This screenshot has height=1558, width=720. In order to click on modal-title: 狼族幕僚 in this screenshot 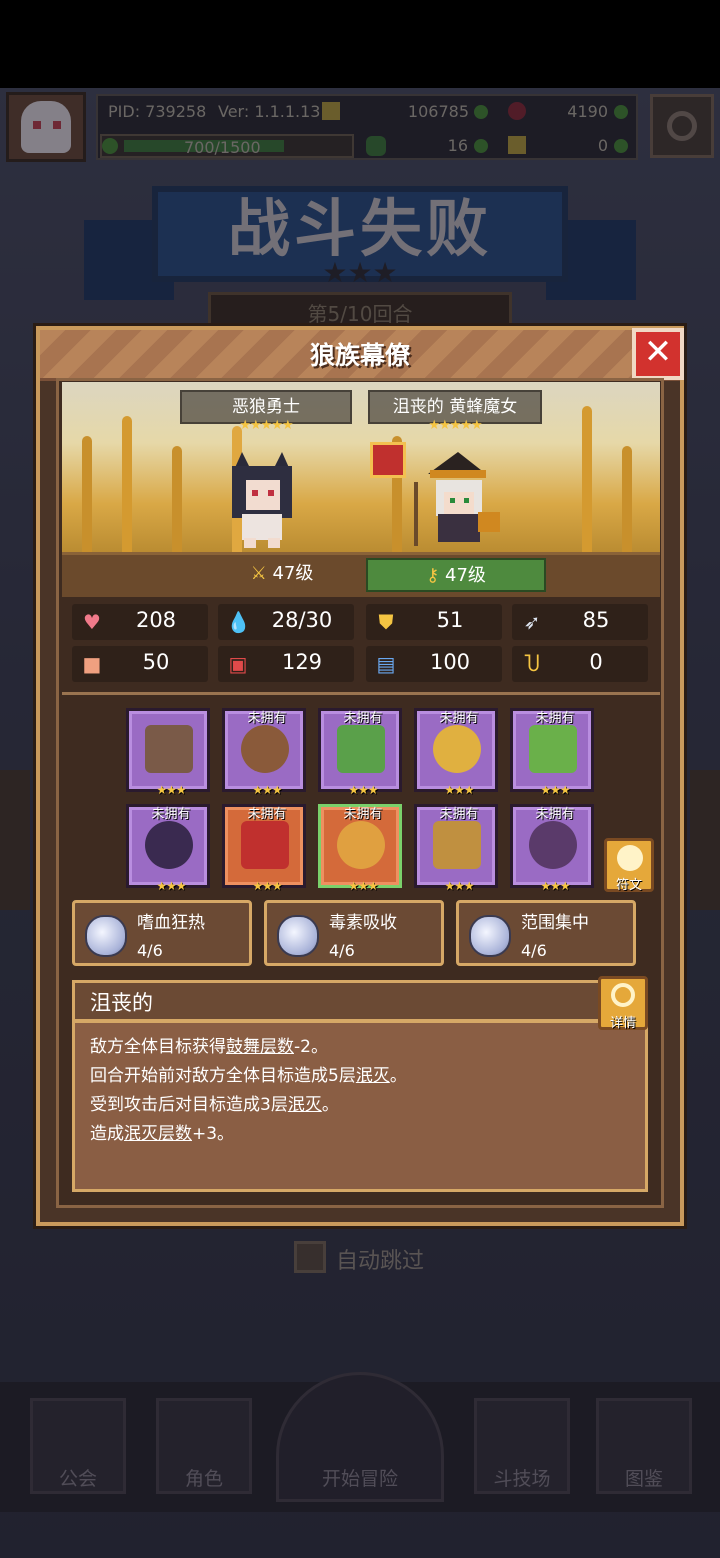, I will do `click(359, 355)`.